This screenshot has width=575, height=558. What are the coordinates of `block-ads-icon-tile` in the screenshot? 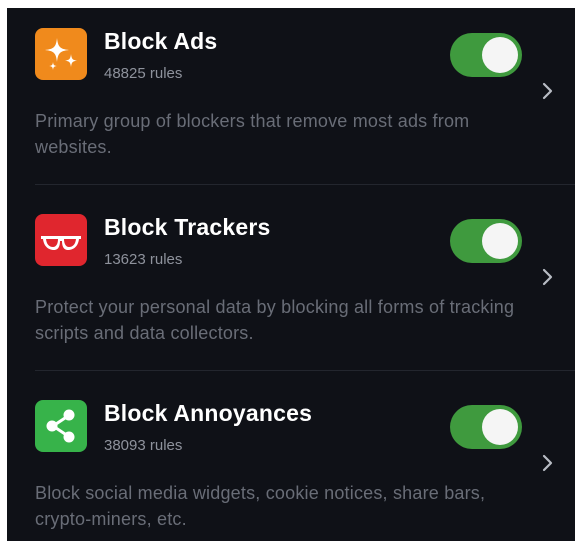 It's located at (61, 54).